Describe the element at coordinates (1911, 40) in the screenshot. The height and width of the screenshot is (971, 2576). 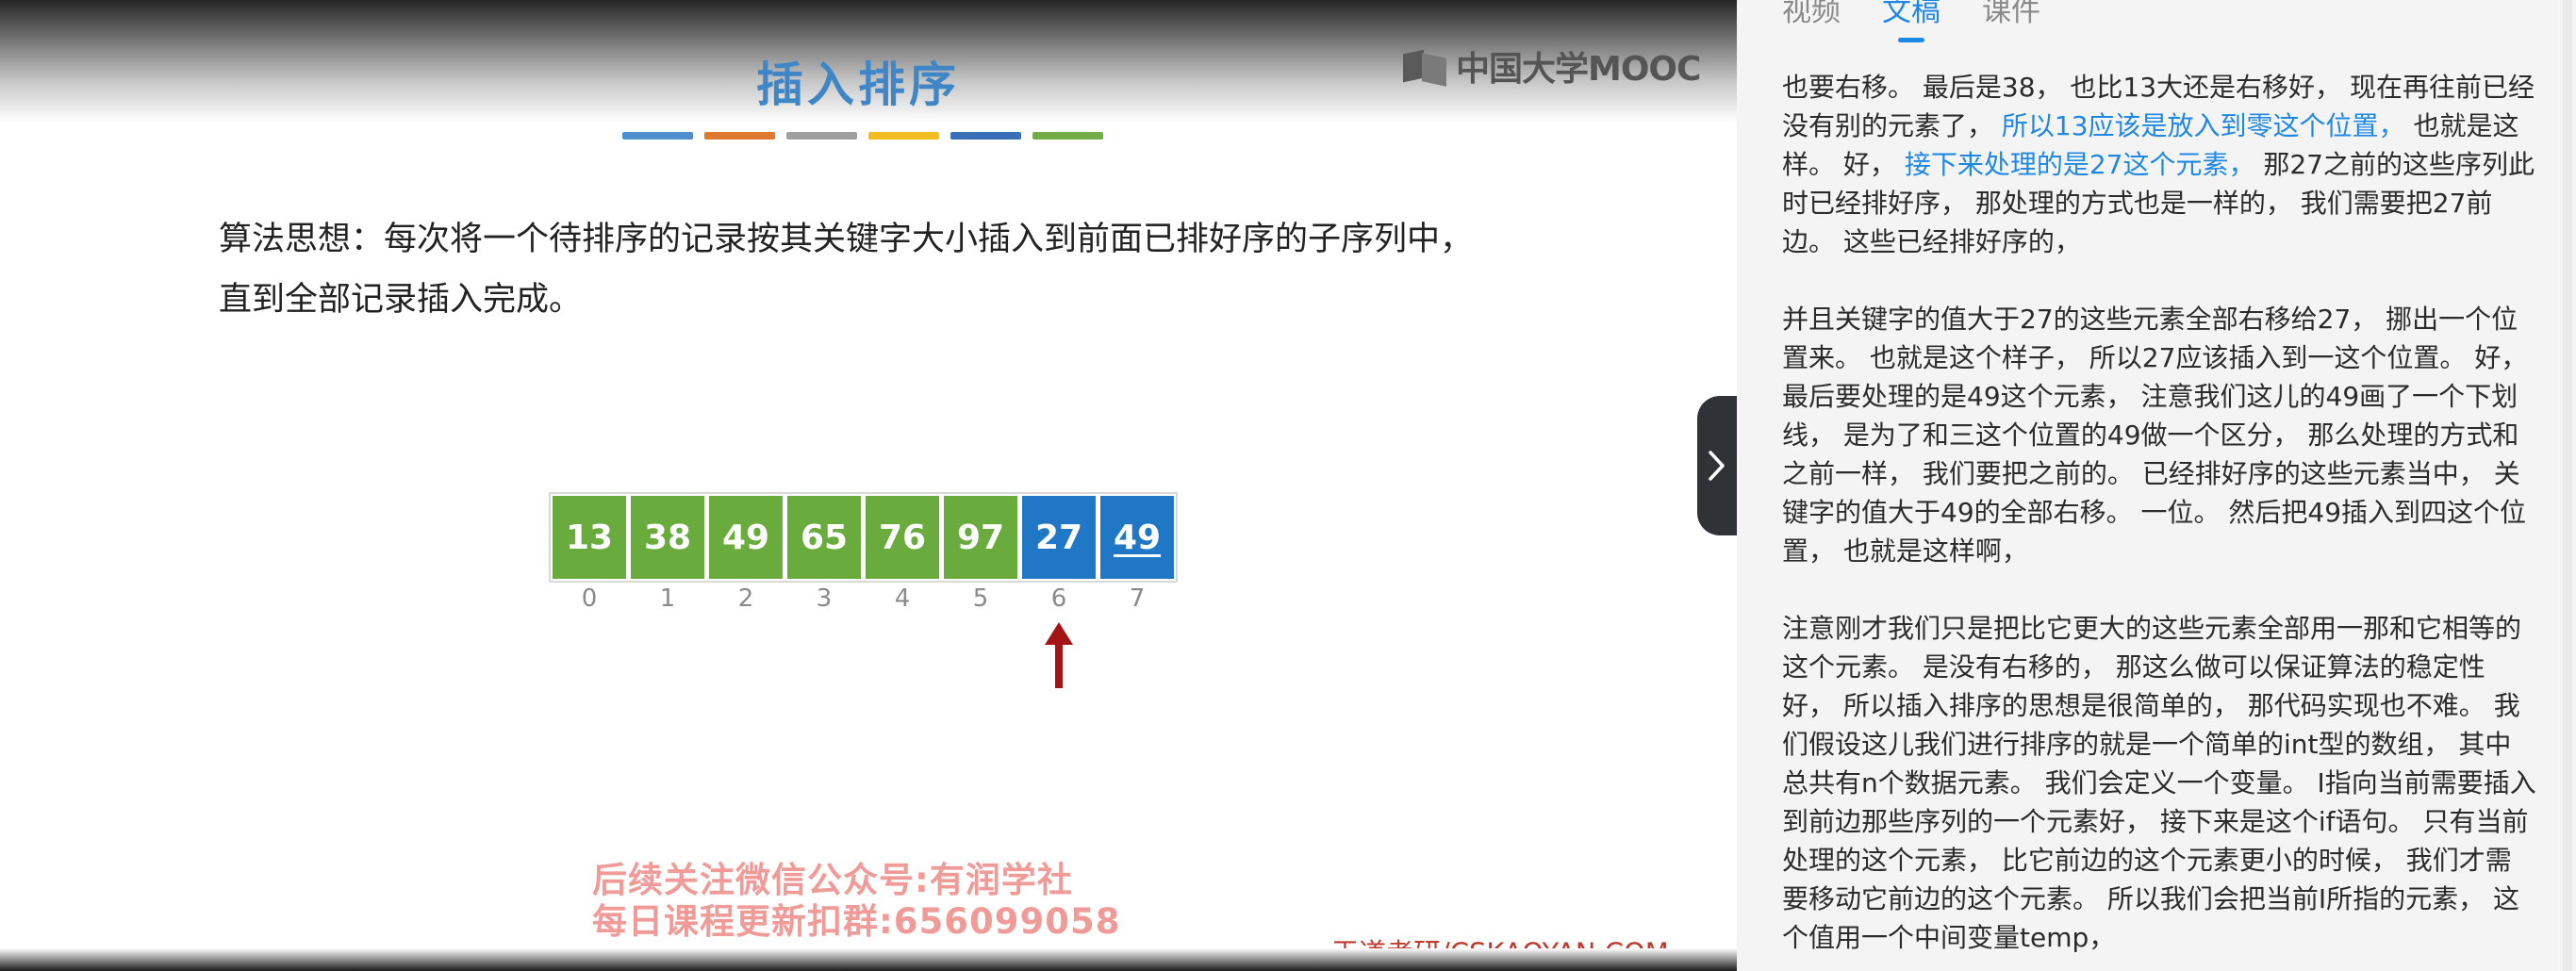
I see `active-tab-indicator` at that location.